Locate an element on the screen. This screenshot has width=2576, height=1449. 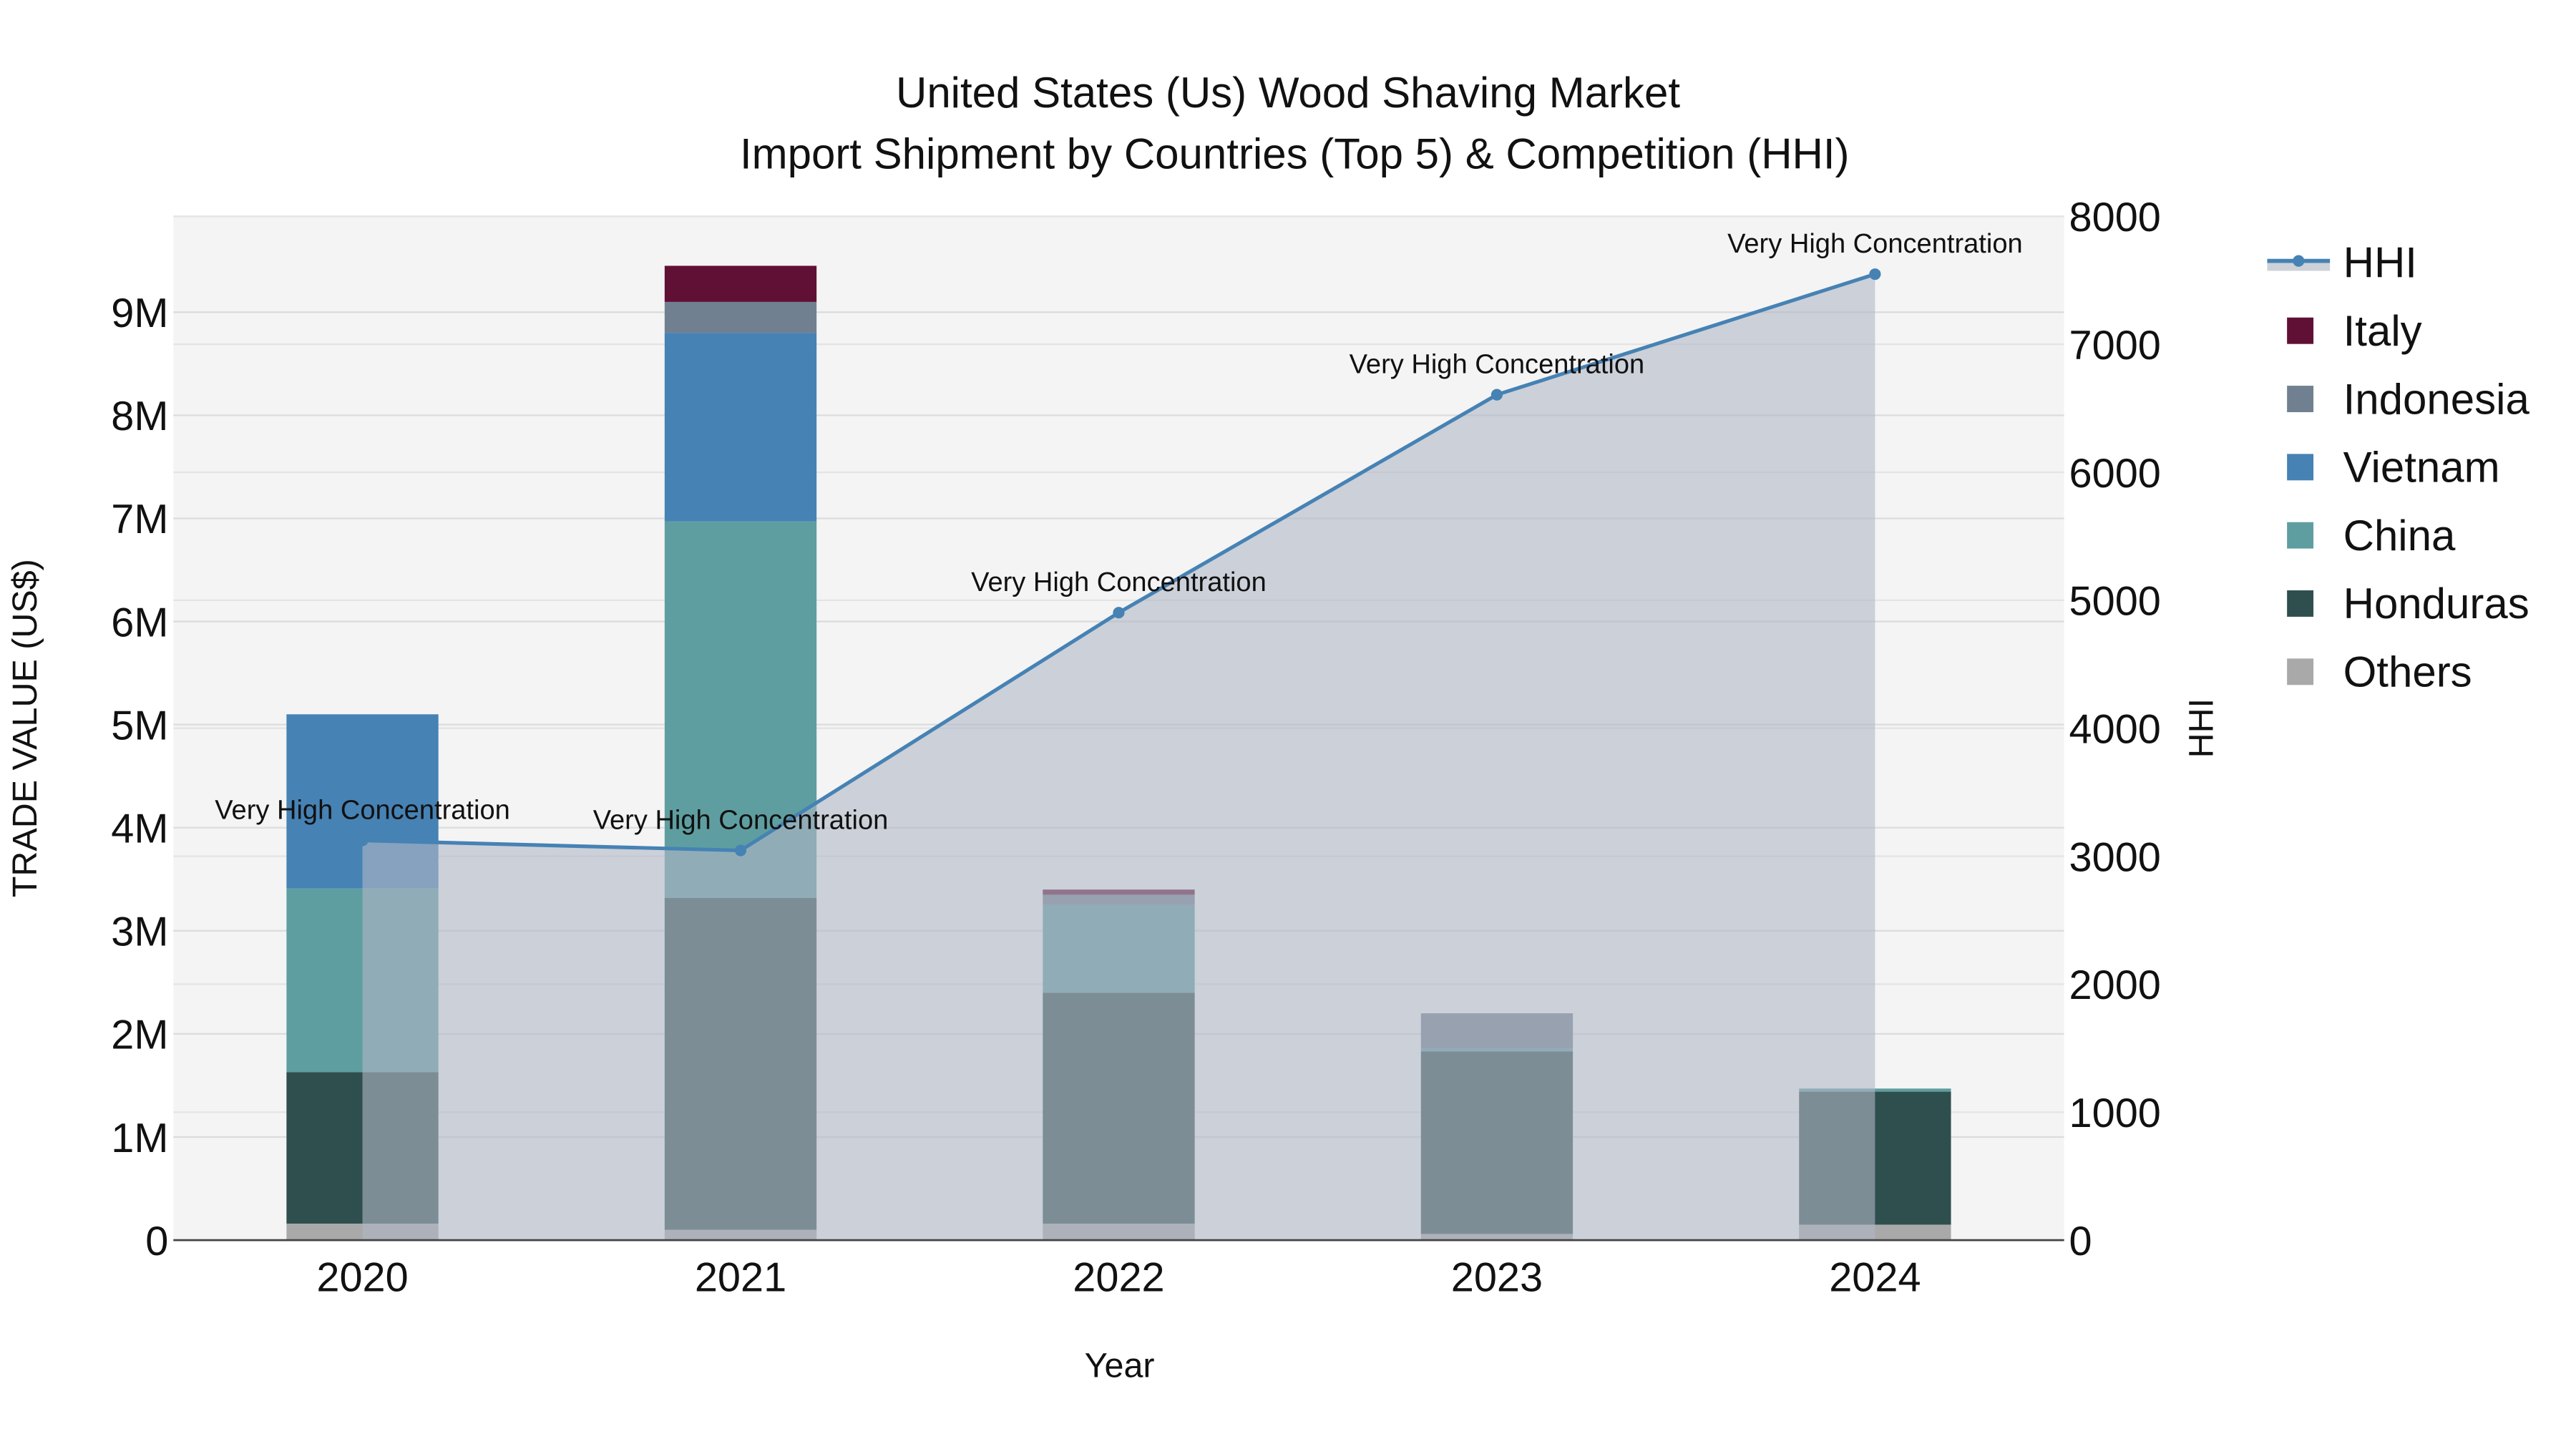
y-tick-label: 7M is located at coordinates (139, 519).